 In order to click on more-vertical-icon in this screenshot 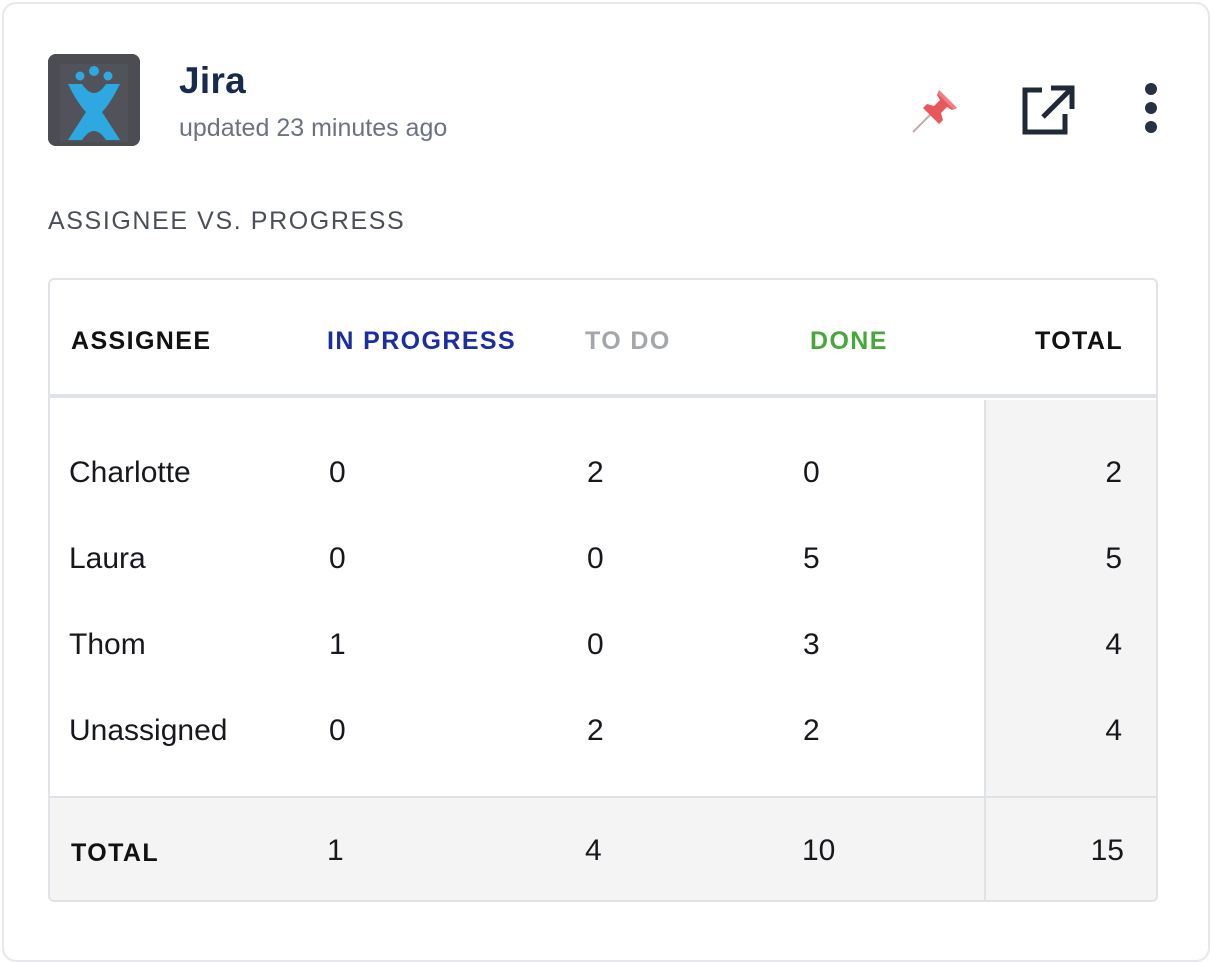, I will do `click(1151, 108)`.